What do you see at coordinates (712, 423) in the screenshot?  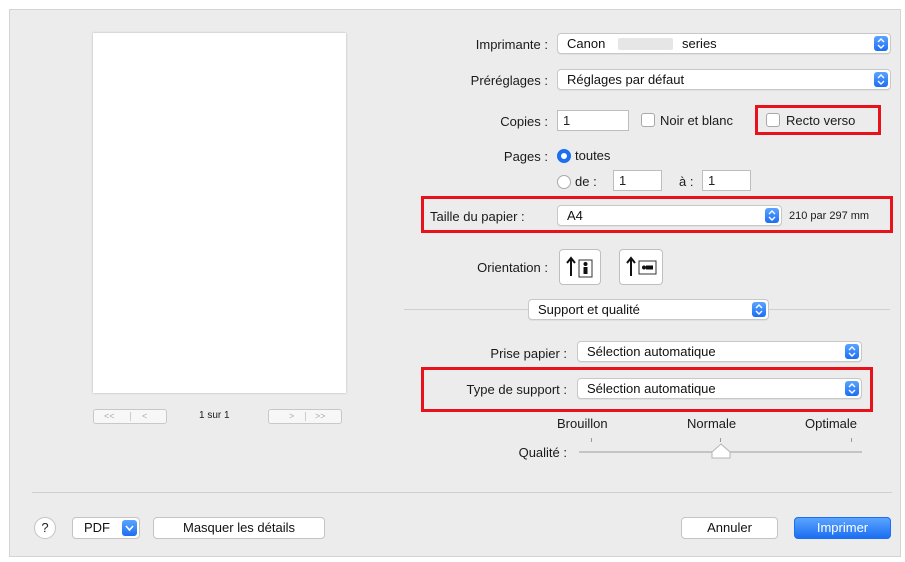 I see `quality-normal-label: Normale` at bounding box center [712, 423].